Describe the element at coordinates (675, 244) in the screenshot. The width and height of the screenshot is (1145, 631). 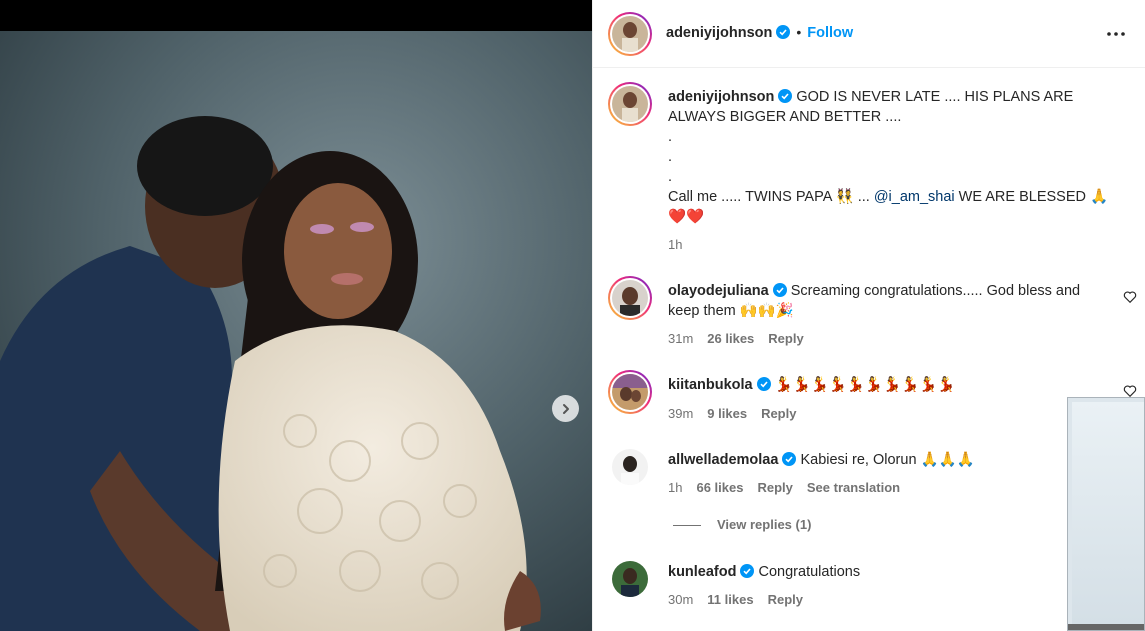
I see `caption-time: 1h` at that location.